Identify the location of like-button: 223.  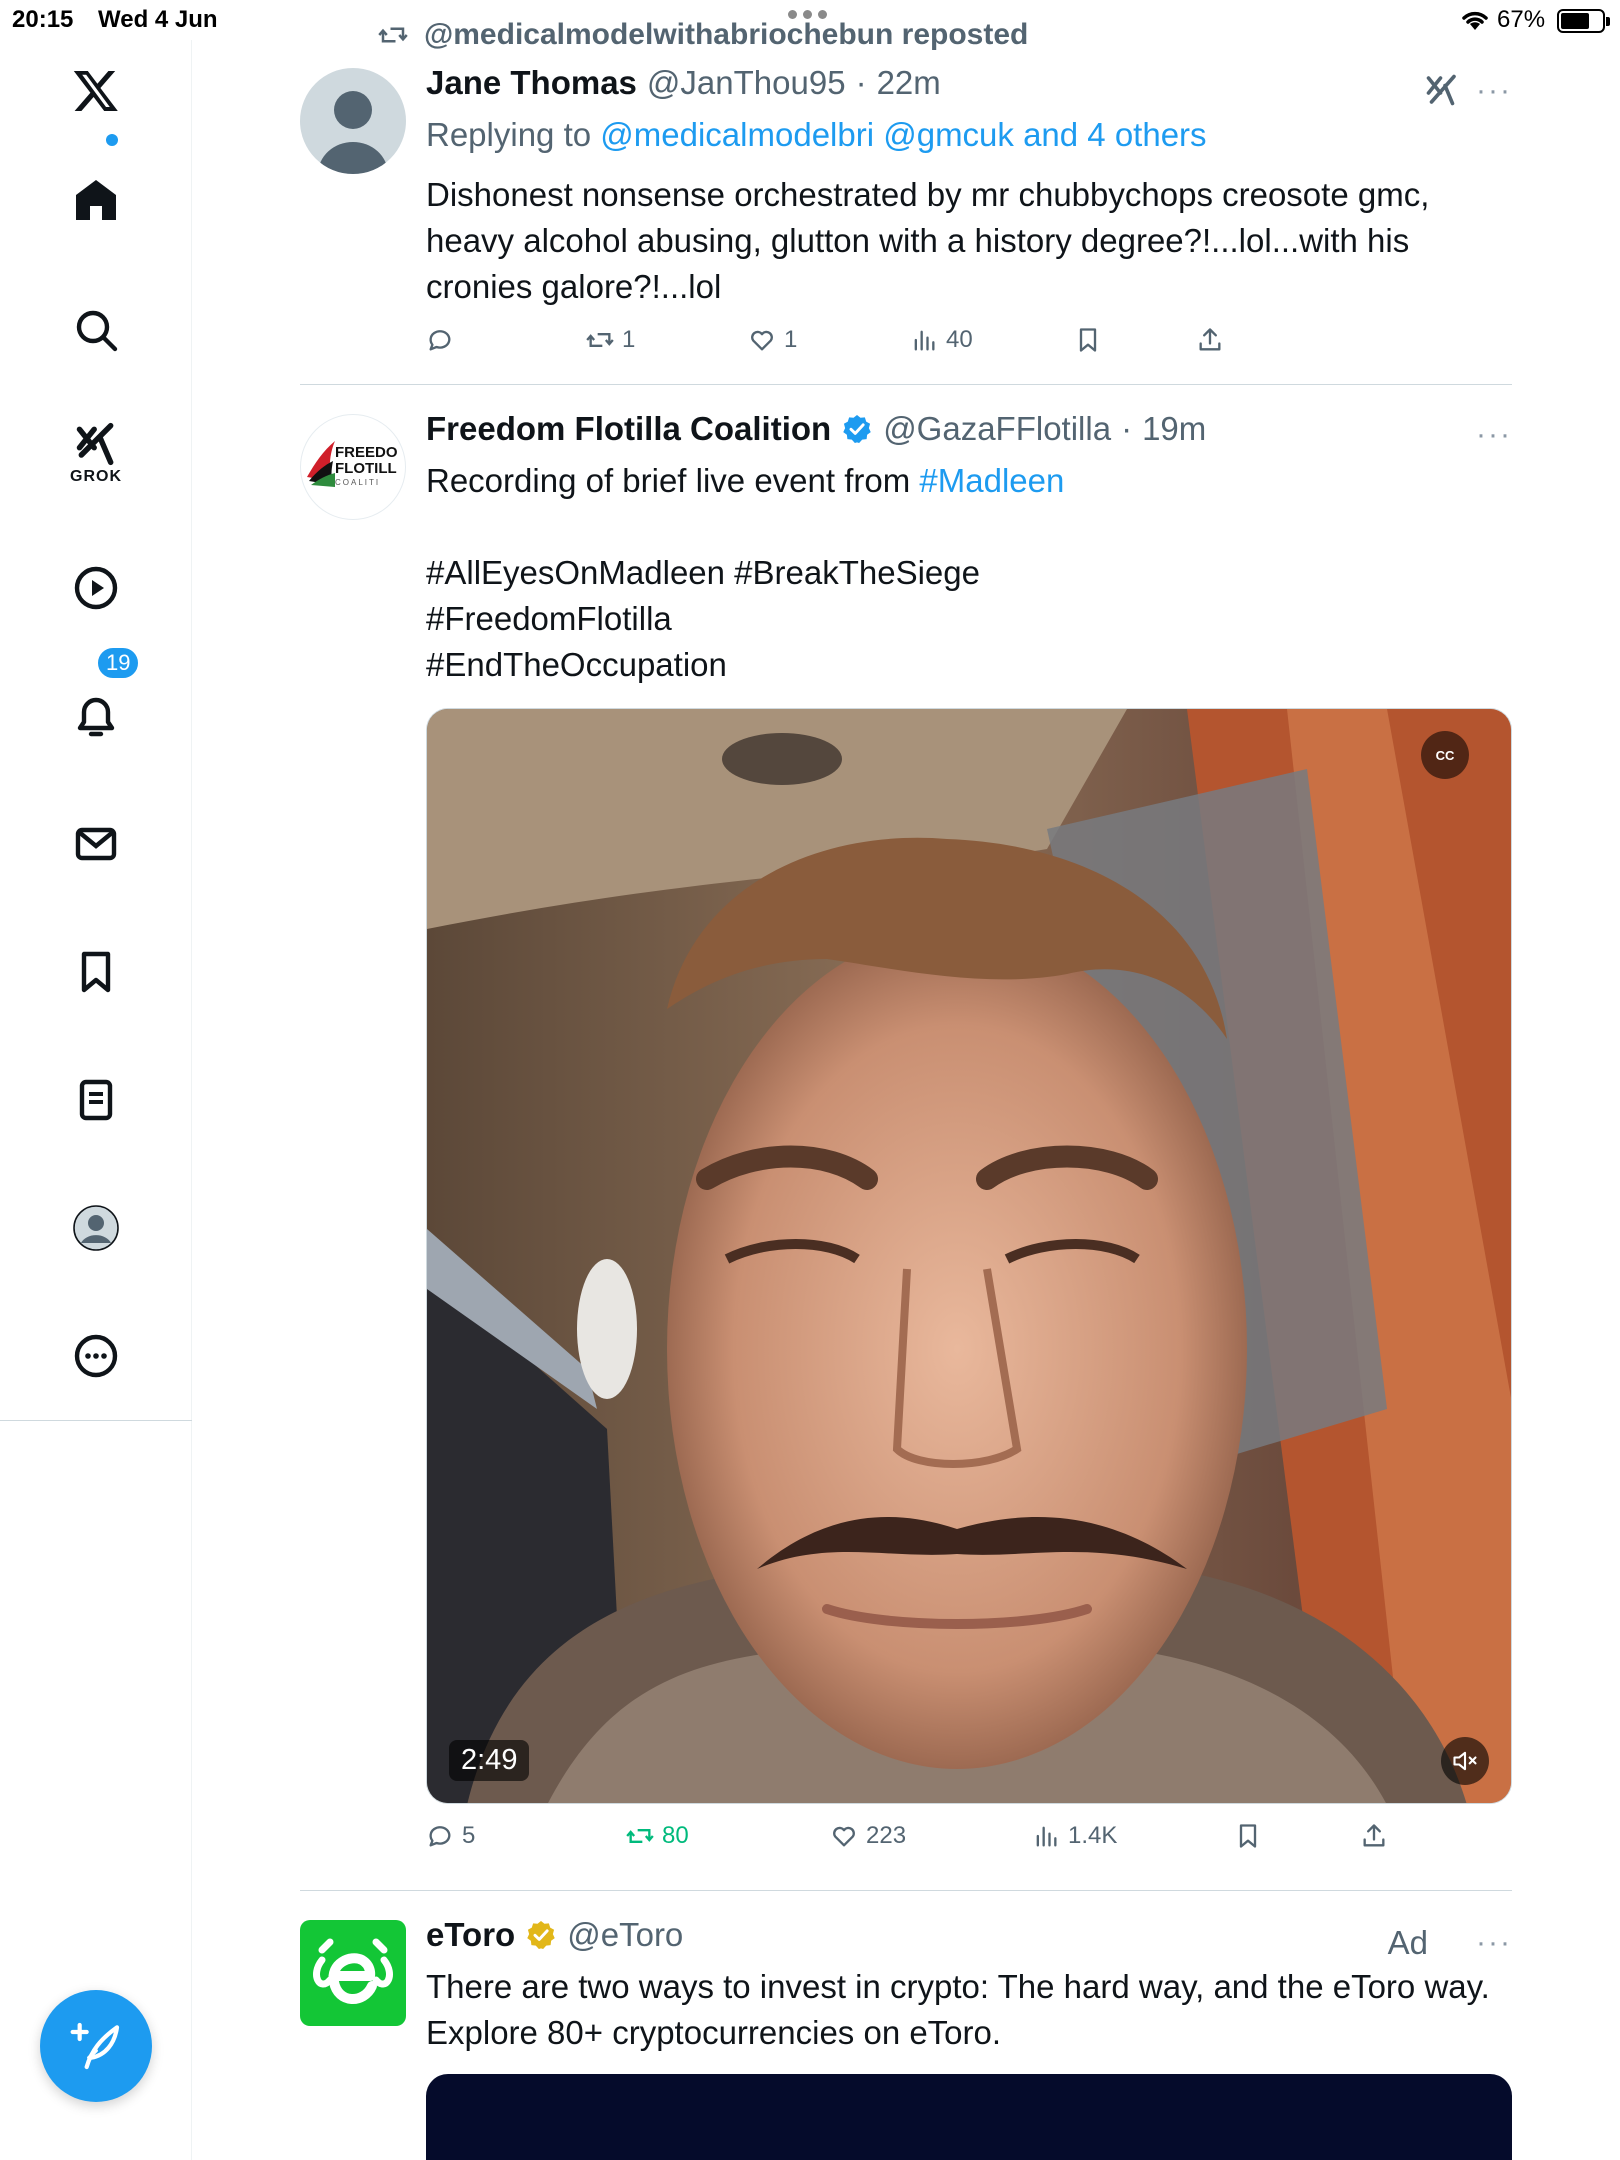
(868, 1836).